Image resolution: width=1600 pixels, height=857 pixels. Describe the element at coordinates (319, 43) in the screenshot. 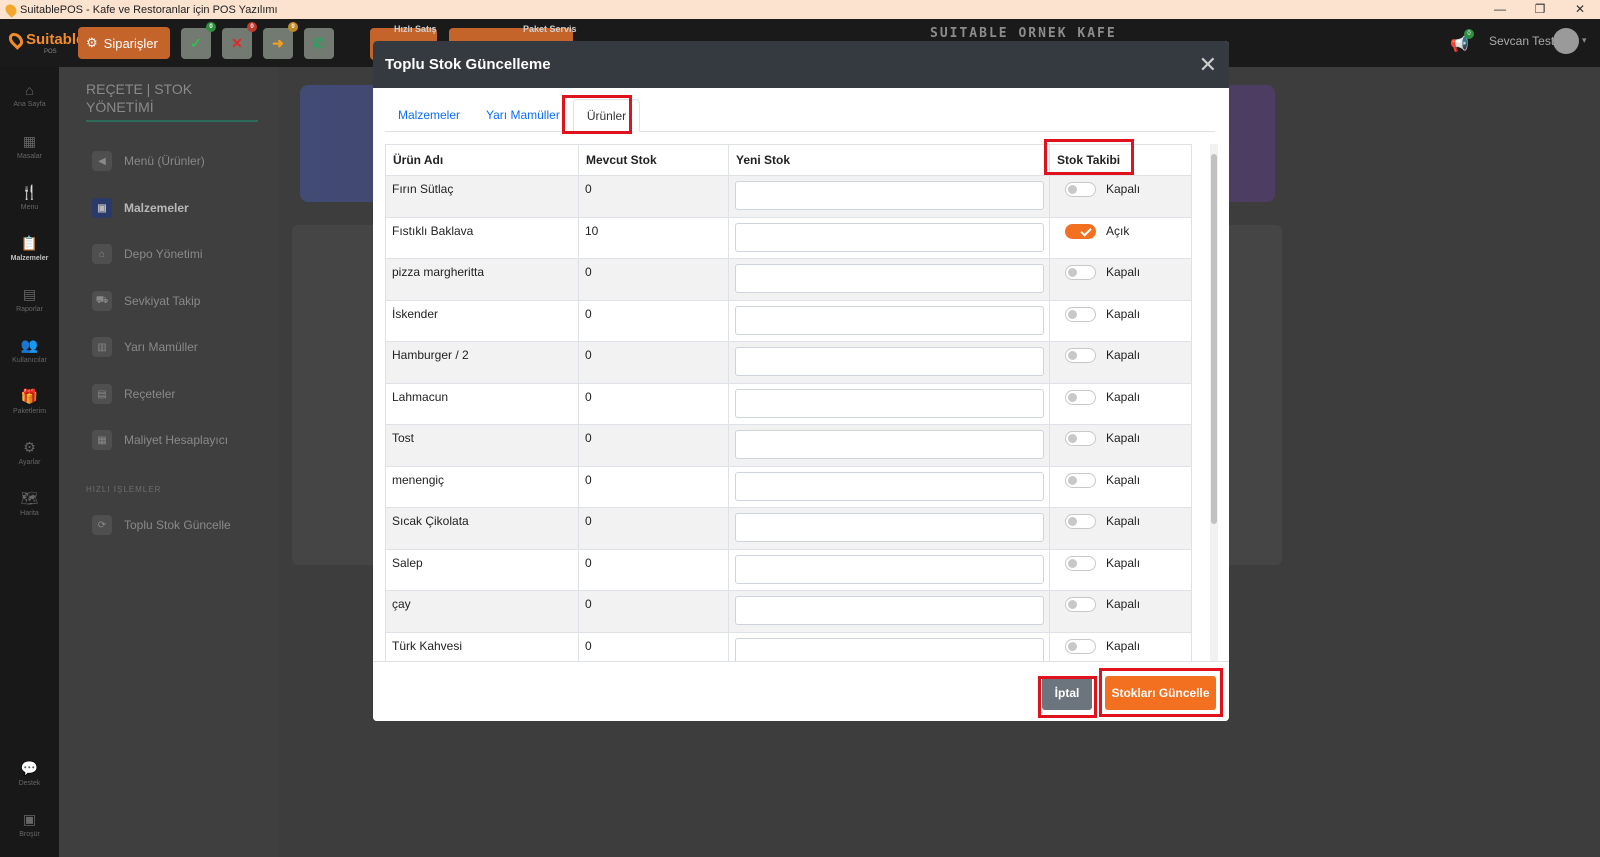

I see `phone-orders-button: ✆` at that location.